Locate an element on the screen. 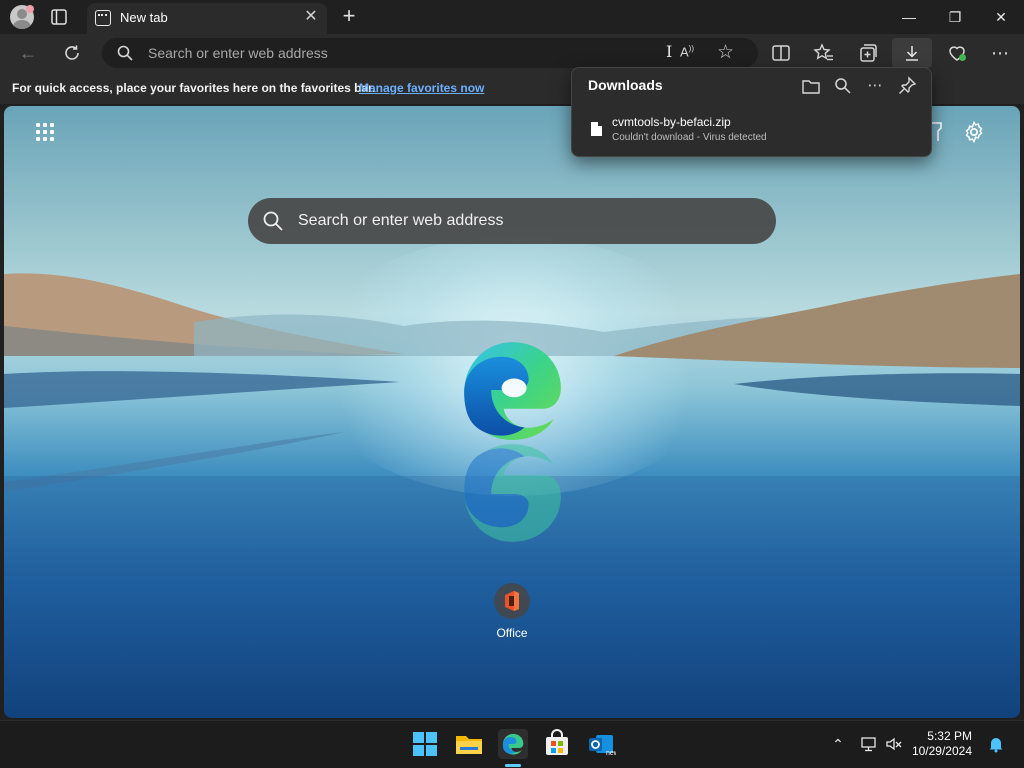  edge-logo-reflection is located at coordinates (512, 493).